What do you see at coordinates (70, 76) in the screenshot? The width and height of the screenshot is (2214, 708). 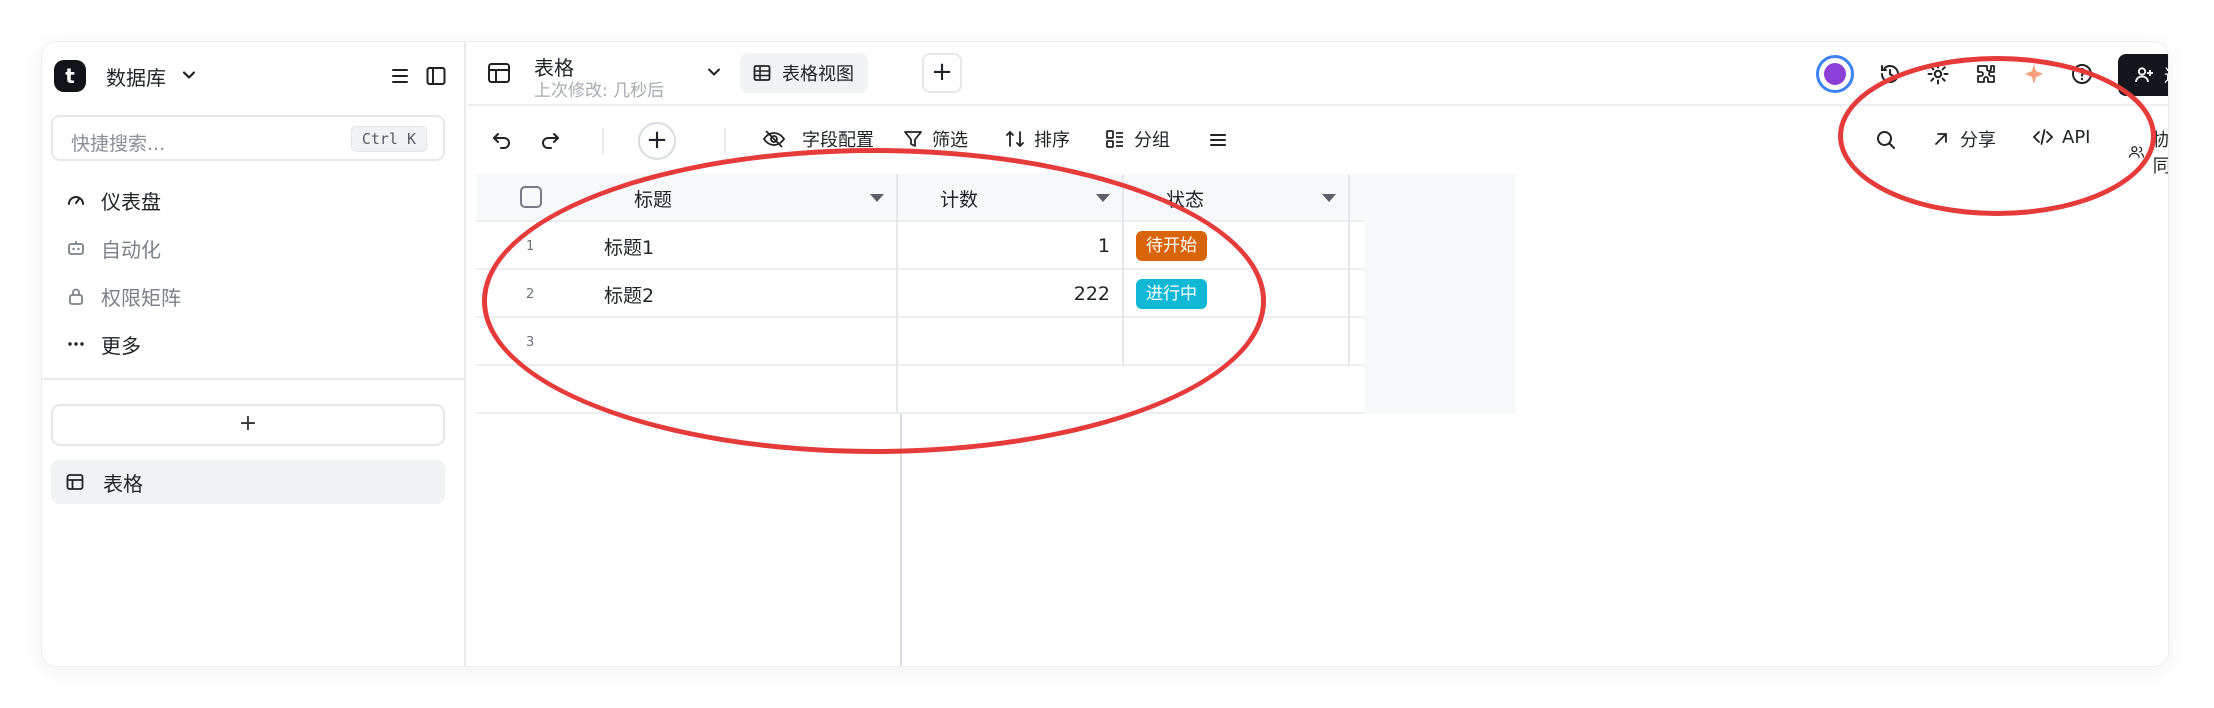 I see `app-logo: t` at bounding box center [70, 76].